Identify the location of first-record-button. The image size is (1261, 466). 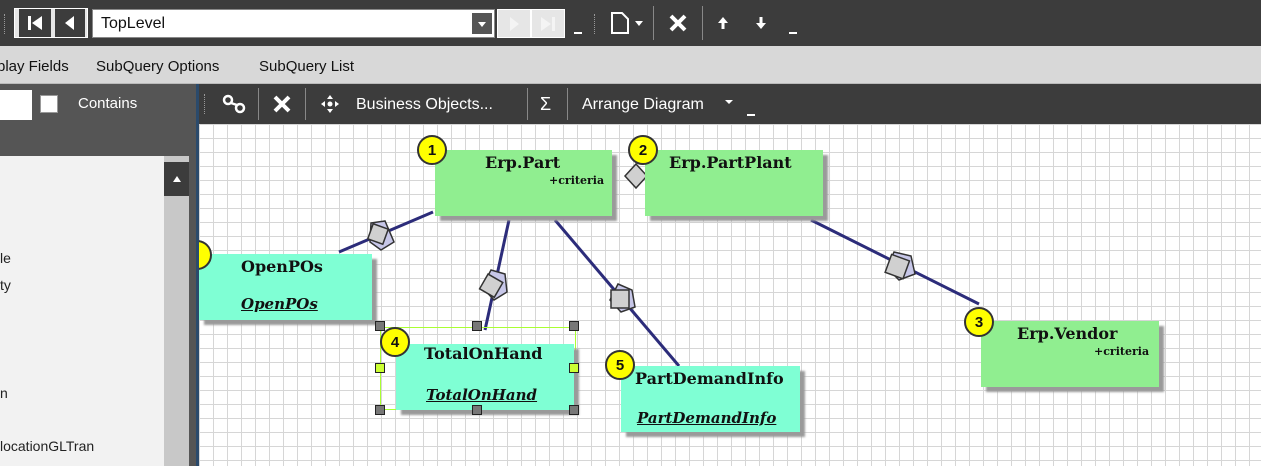
(35, 23).